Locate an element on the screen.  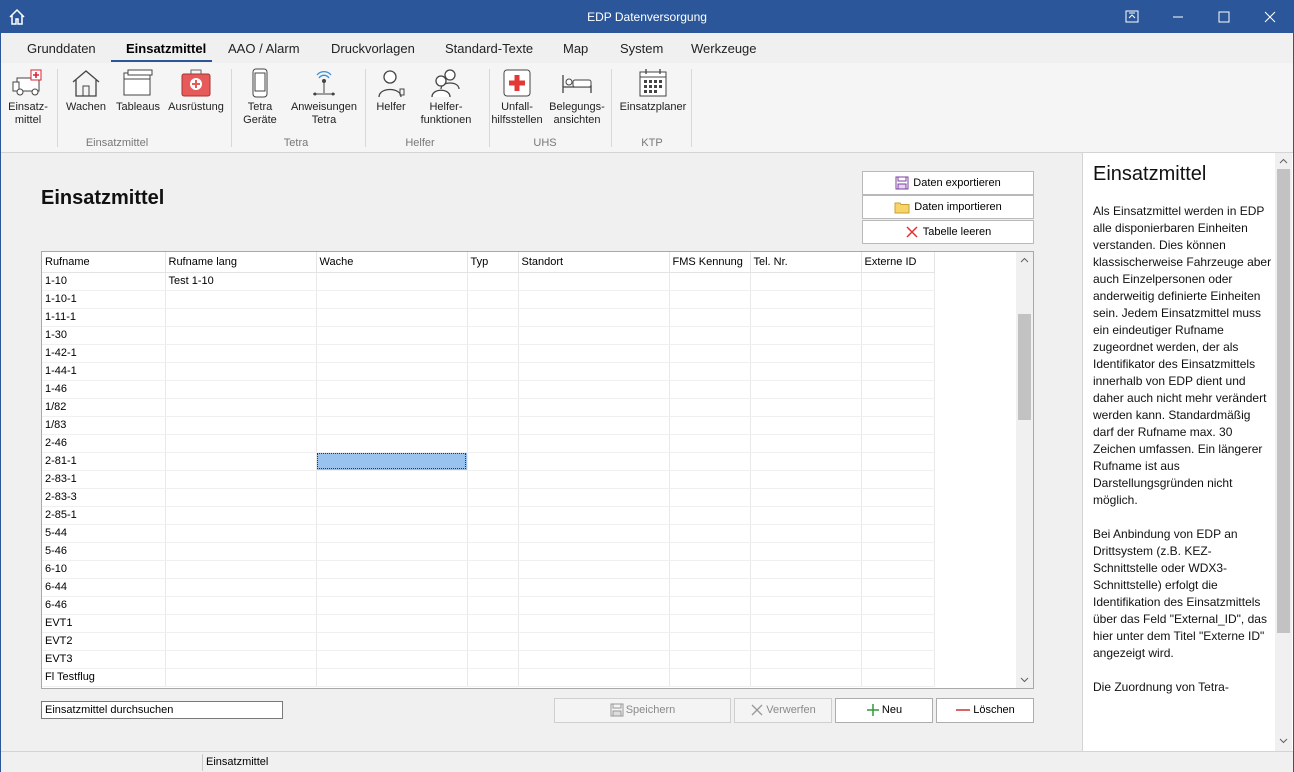
tab-grunddaten: Grunddaten is located at coordinates (61, 48).